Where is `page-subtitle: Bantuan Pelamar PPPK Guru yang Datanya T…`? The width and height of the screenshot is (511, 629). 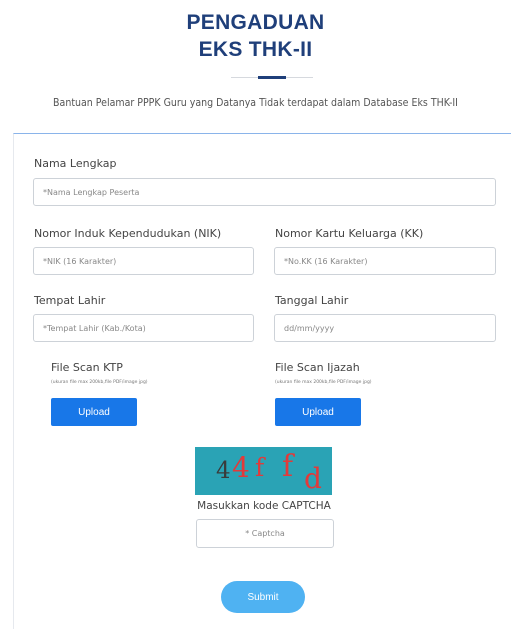
page-subtitle: Bantuan Pelamar PPPK Guru yang Datanya T… is located at coordinates (255, 103).